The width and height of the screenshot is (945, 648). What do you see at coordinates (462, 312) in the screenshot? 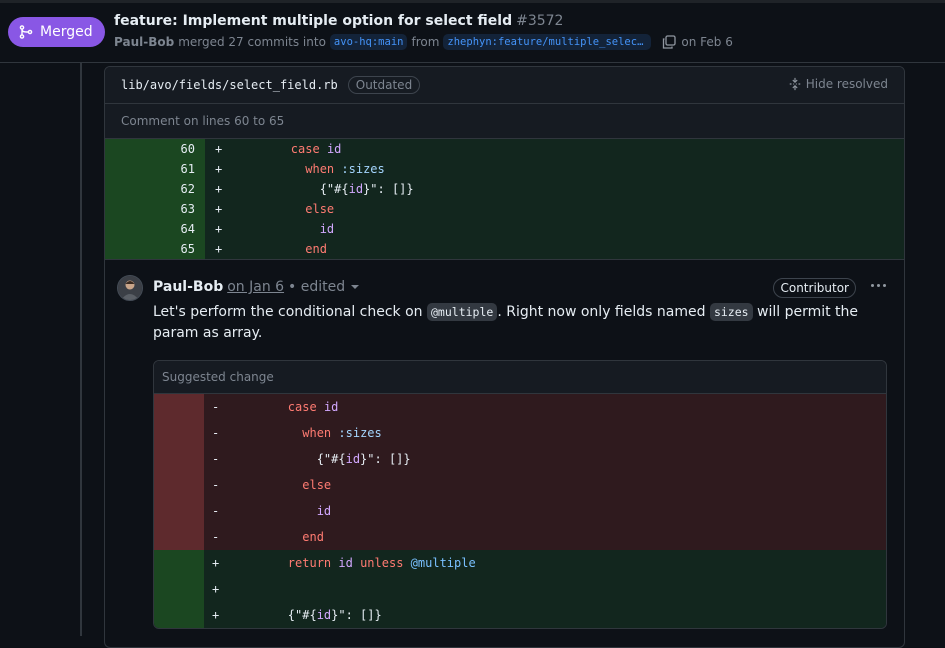
I see `inline-code: @multiple` at bounding box center [462, 312].